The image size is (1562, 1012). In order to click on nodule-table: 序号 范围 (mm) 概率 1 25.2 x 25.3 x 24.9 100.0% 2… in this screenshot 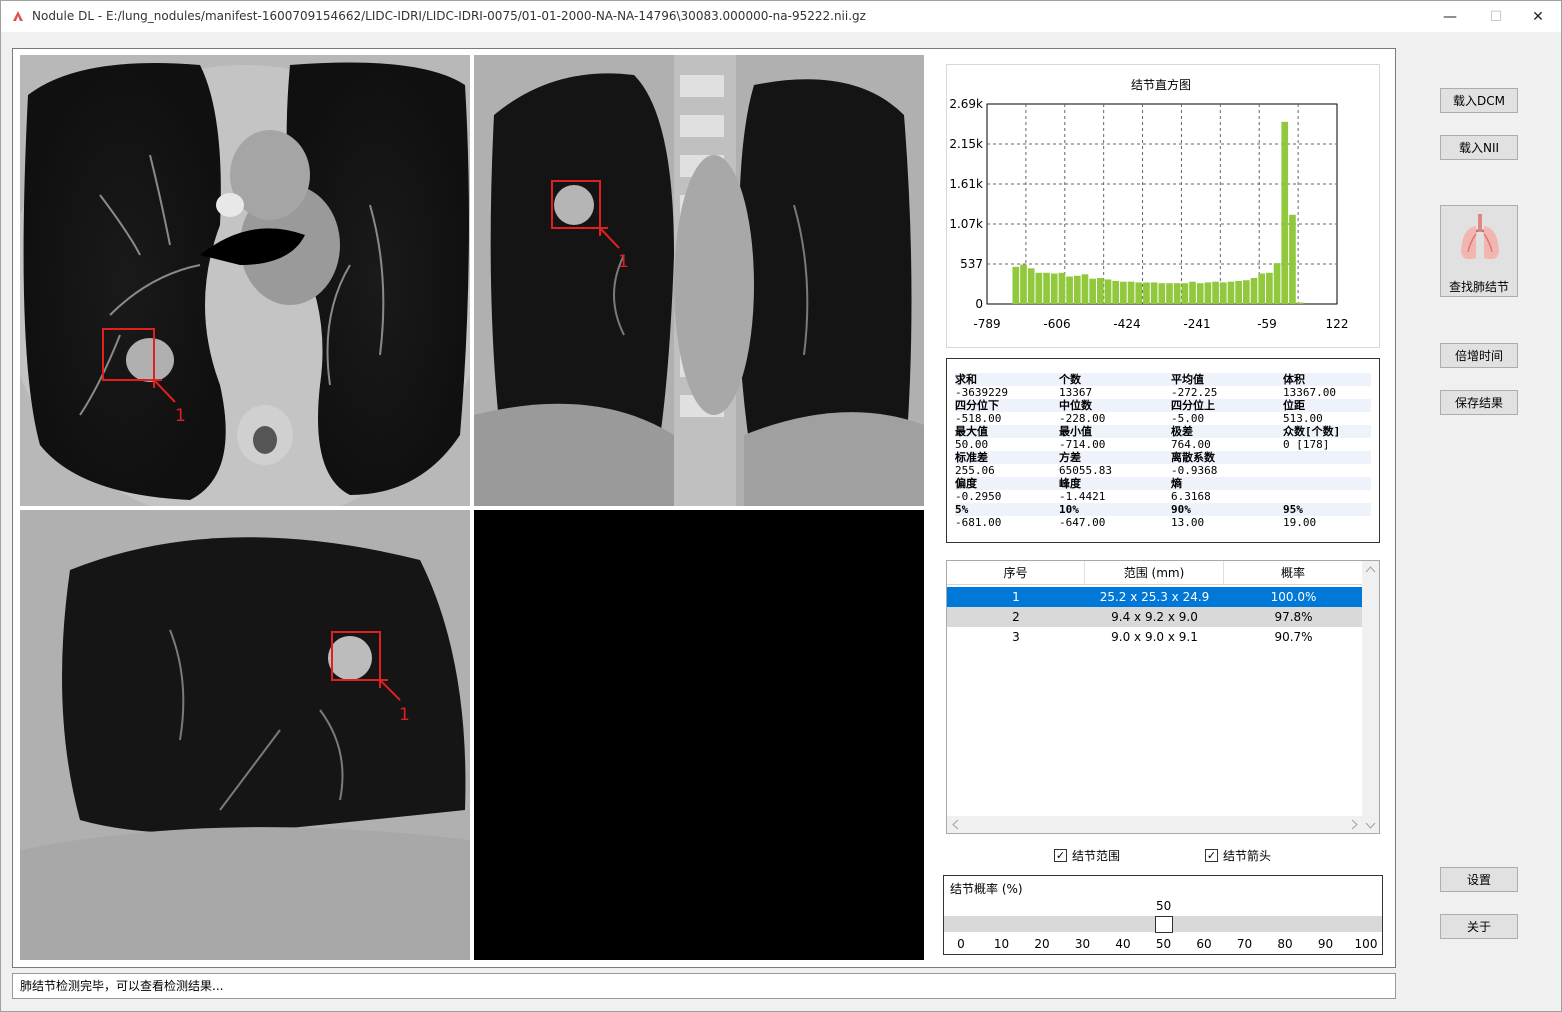, I will do `click(1163, 697)`.